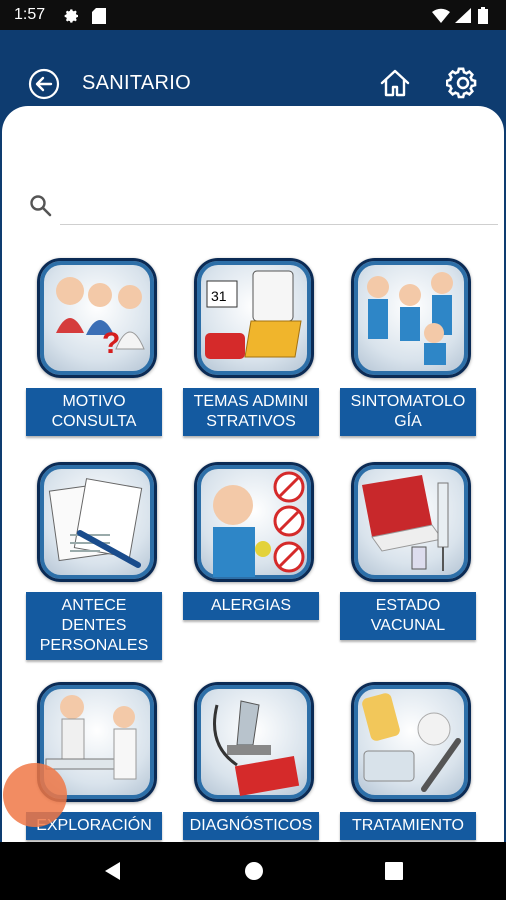 The height and width of the screenshot is (900, 506). Describe the element at coordinates (408, 826) in the screenshot. I see `tile-label: TRATAMIENTO` at that location.